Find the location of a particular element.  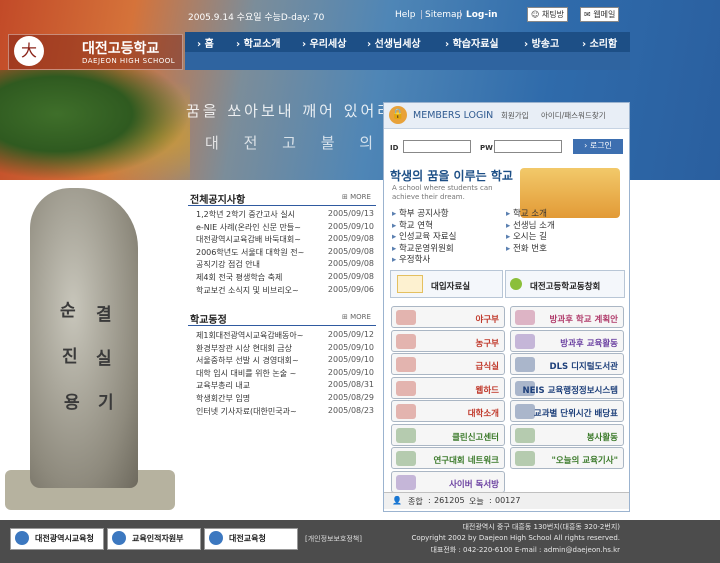

quick-link: 학부 공지사항 is located at coordinates (420, 213).